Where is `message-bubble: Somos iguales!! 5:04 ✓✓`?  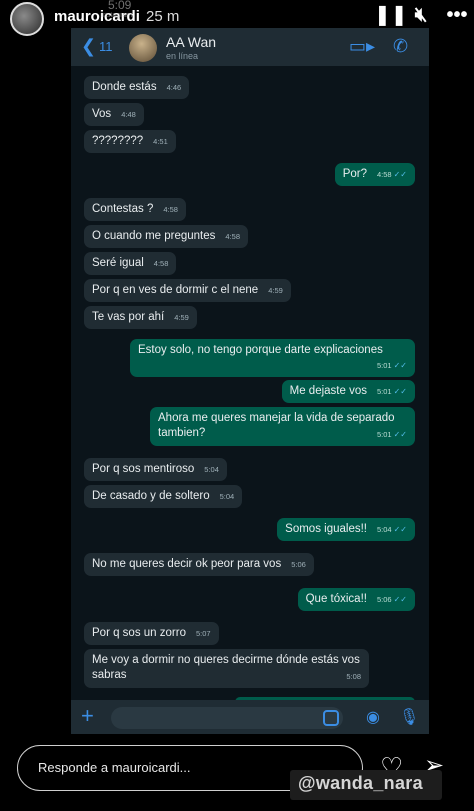 message-bubble: Somos iguales!! 5:04 ✓✓ is located at coordinates (346, 529).